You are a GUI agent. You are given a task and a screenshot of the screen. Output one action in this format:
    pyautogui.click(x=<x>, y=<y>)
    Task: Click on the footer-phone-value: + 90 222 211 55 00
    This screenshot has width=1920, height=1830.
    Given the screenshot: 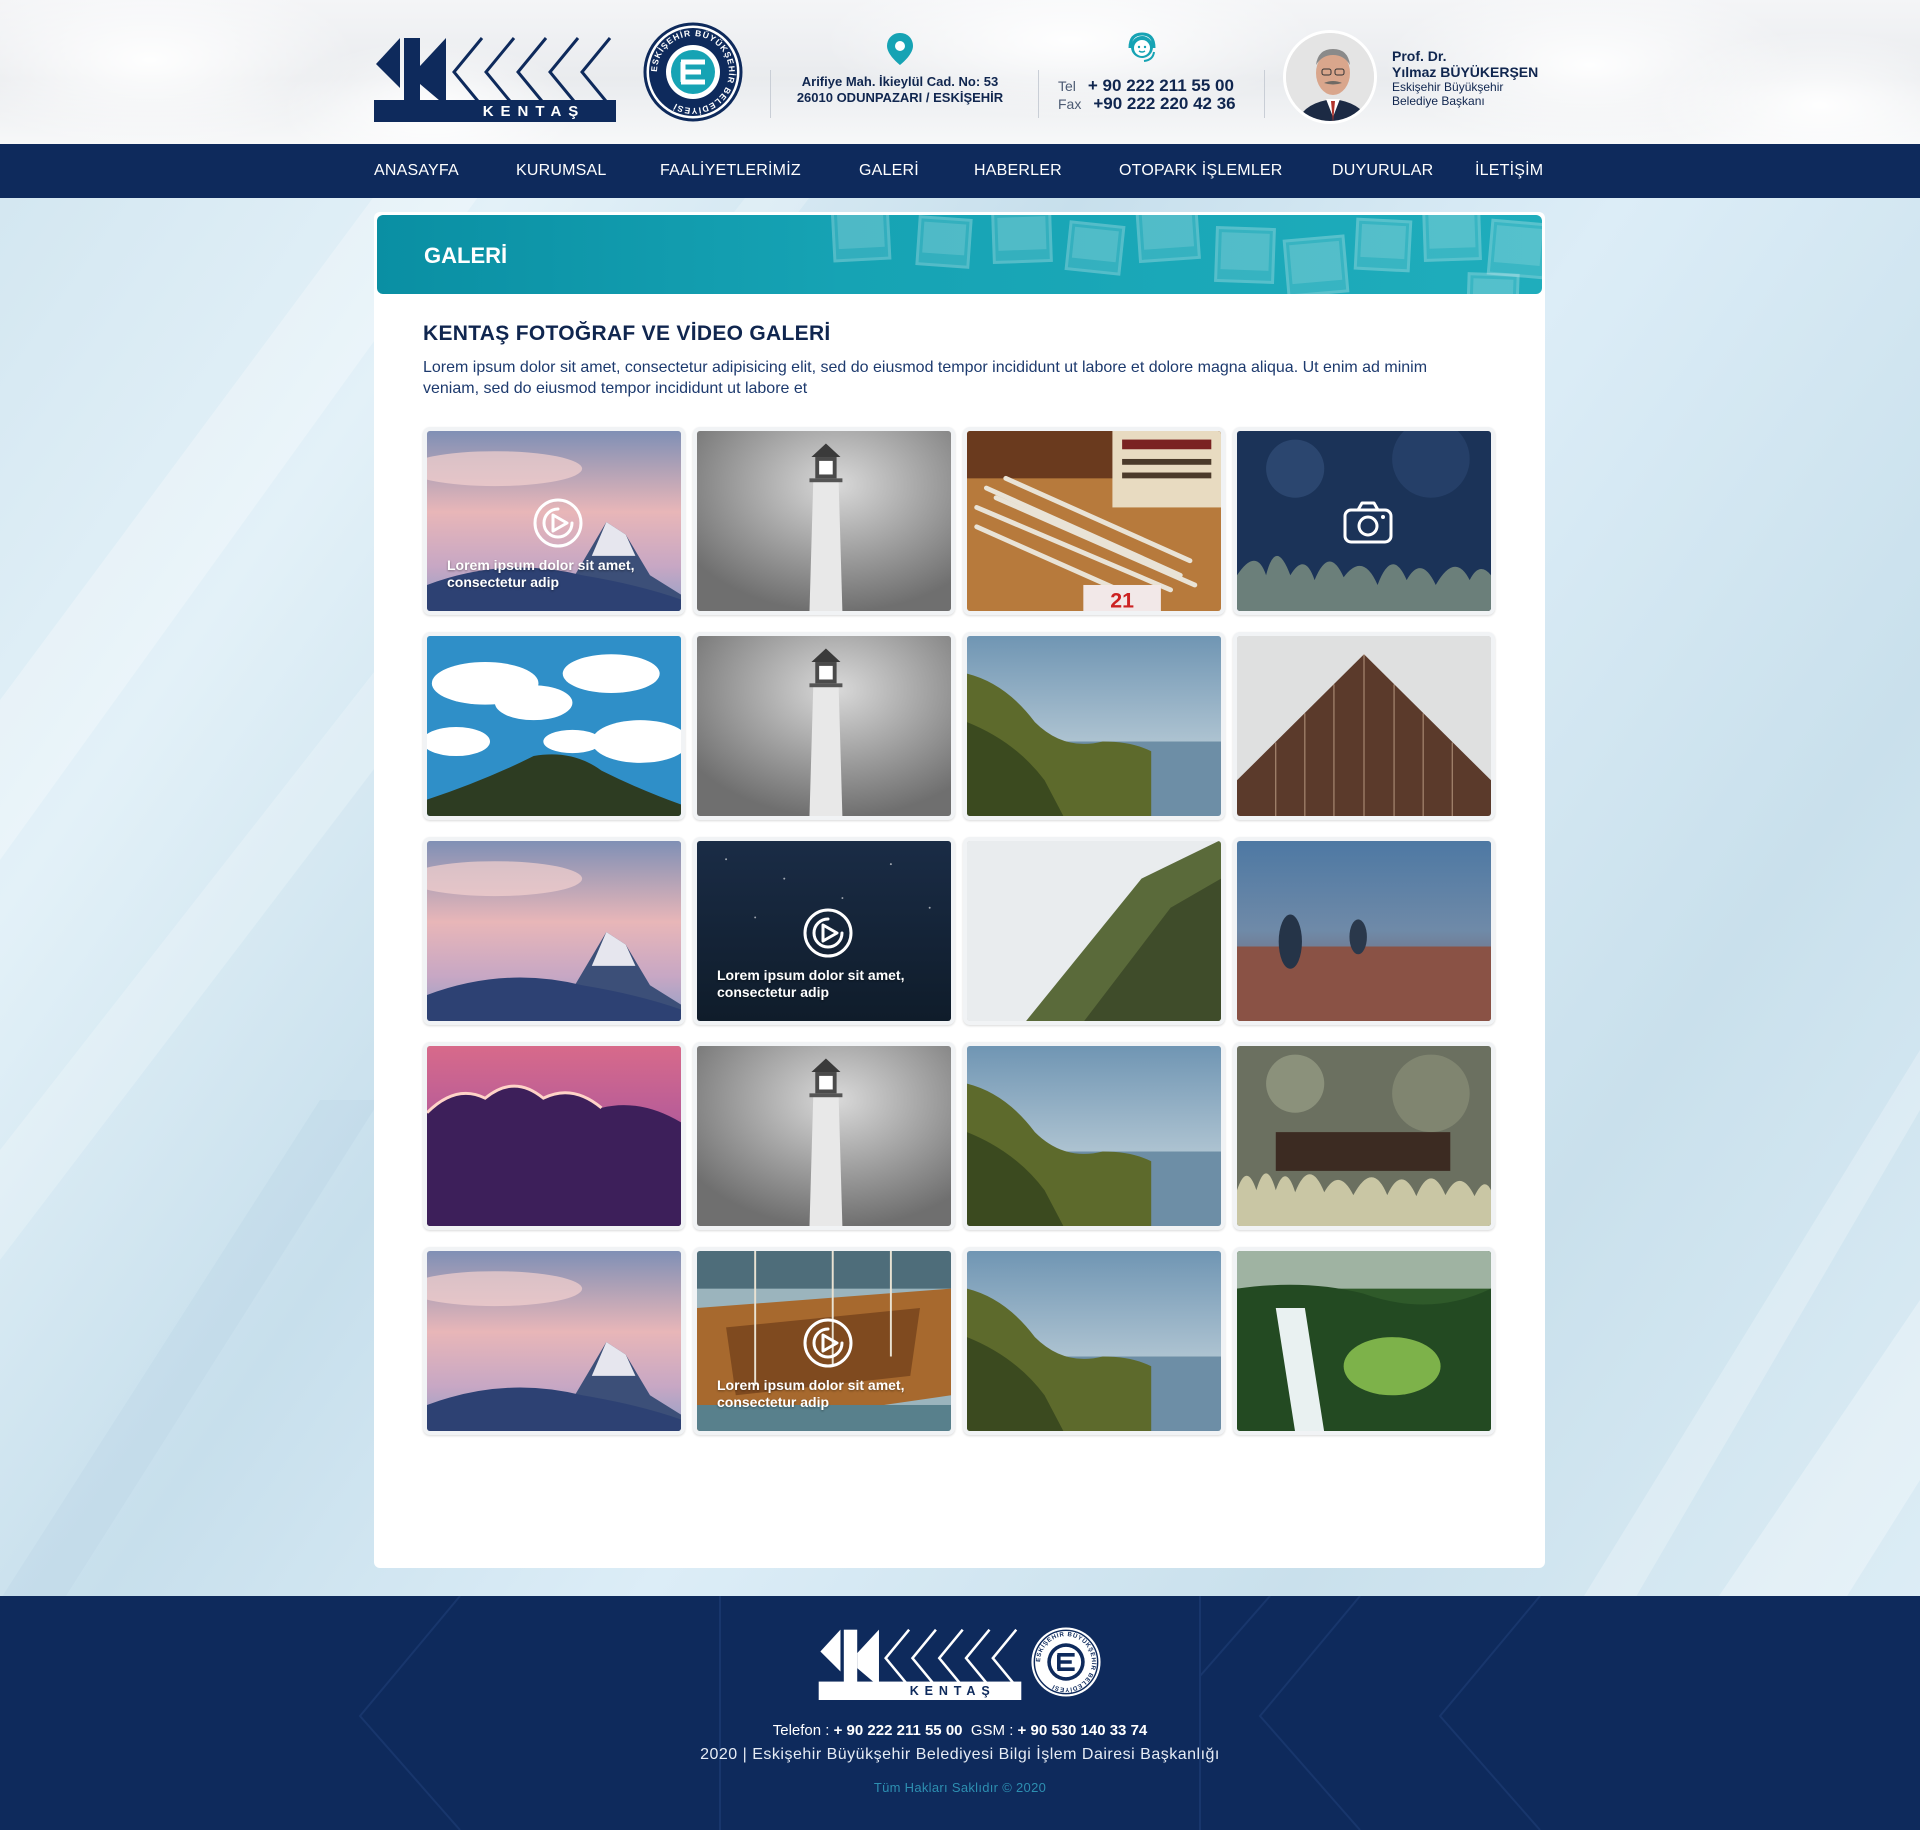 What is the action you would take?
    pyautogui.click(x=898, y=1730)
    